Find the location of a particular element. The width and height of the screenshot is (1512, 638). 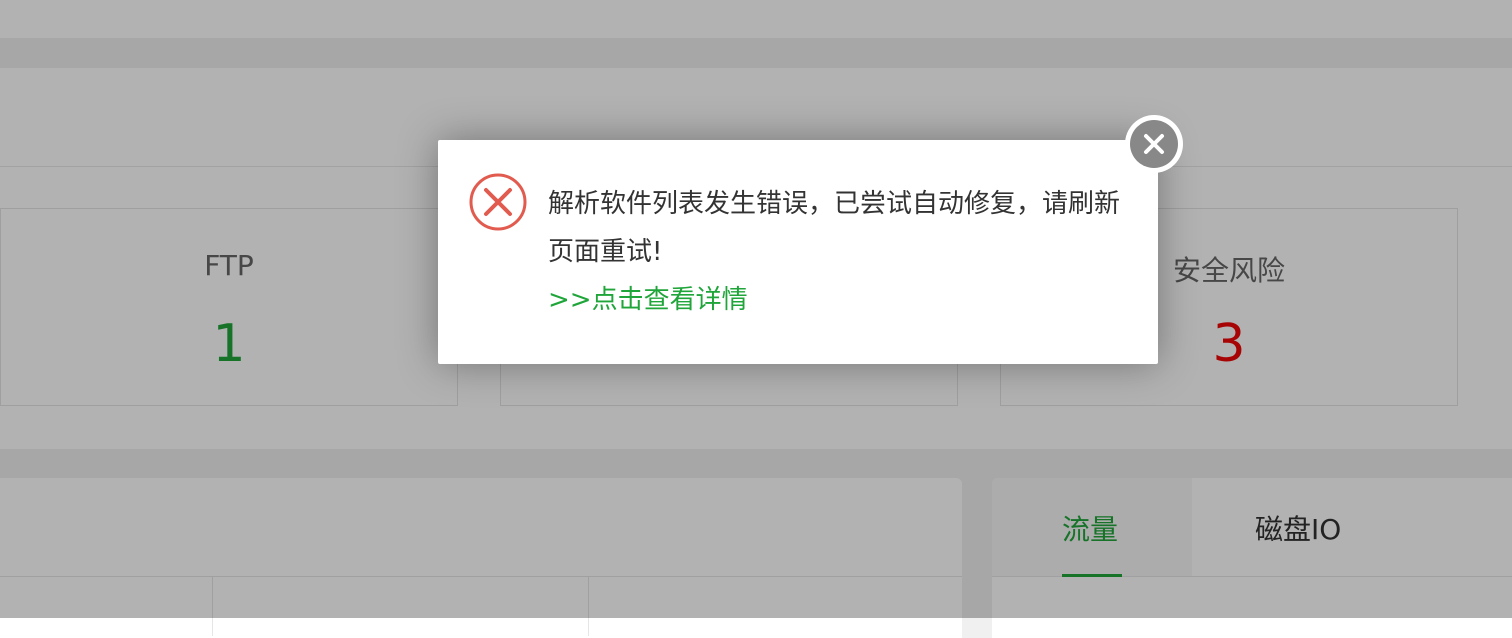

close-icon is located at coordinates (1154, 144).